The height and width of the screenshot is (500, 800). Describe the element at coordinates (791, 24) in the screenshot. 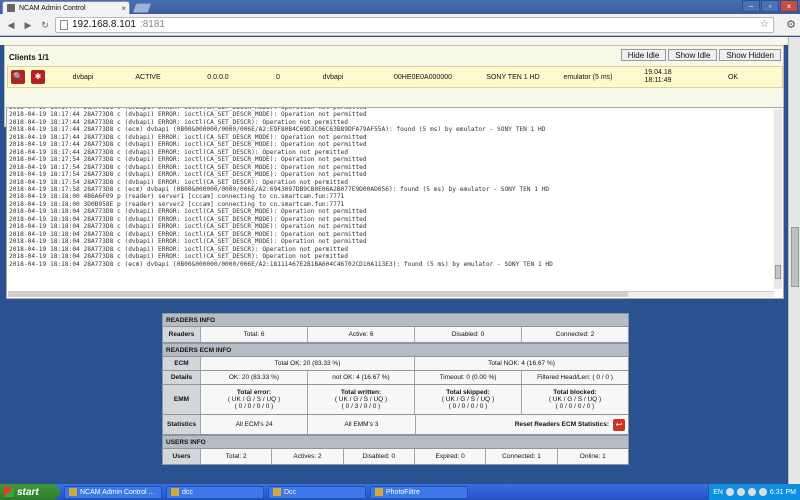

I see `wrench-icon: ⚙` at that location.